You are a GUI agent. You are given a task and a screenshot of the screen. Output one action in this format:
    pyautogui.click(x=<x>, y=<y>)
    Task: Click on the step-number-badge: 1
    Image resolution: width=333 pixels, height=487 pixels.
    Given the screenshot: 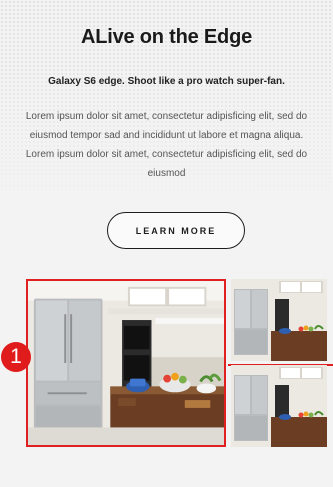 What is the action you would take?
    pyautogui.click(x=16, y=357)
    